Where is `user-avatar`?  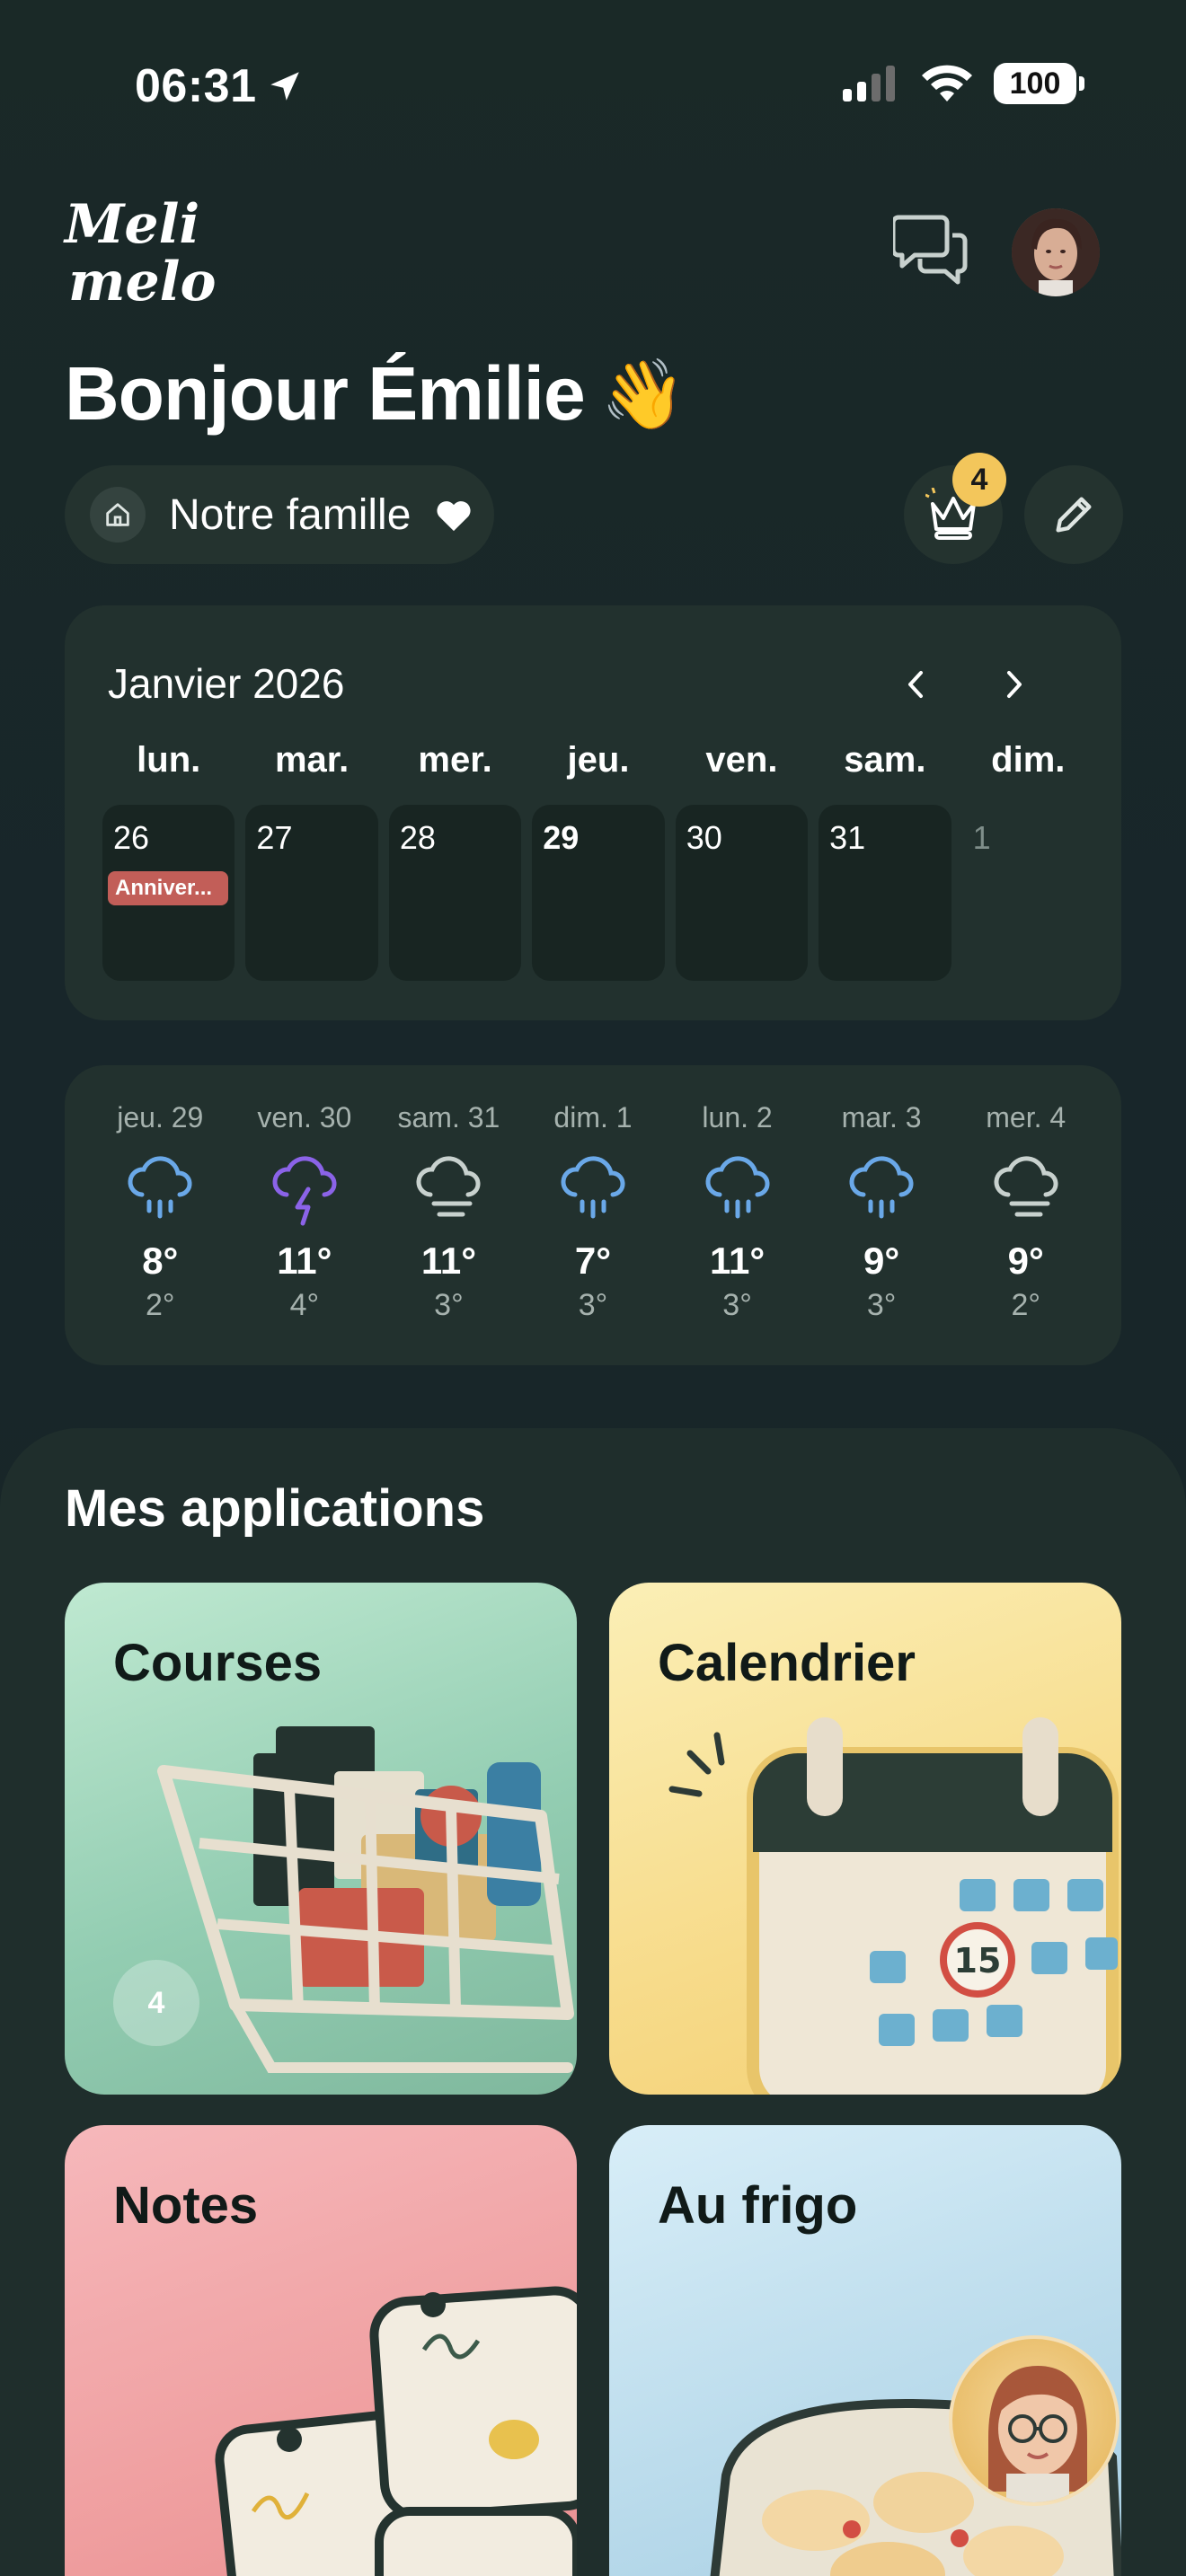 user-avatar is located at coordinates (1056, 252).